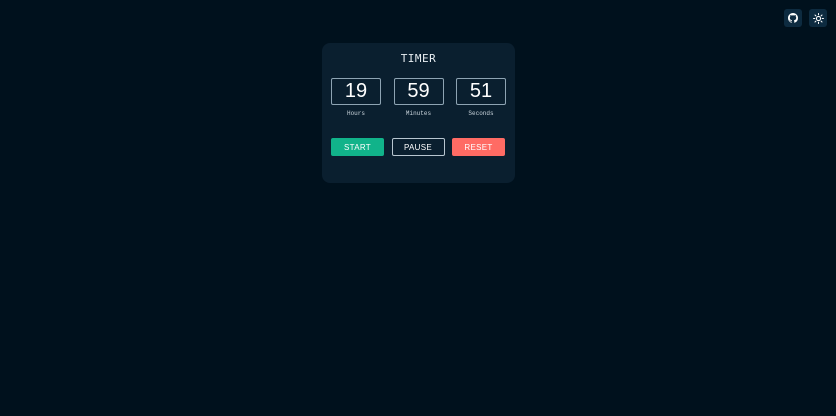 The width and height of the screenshot is (836, 416). I want to click on theme-toggle-button, so click(818, 18).